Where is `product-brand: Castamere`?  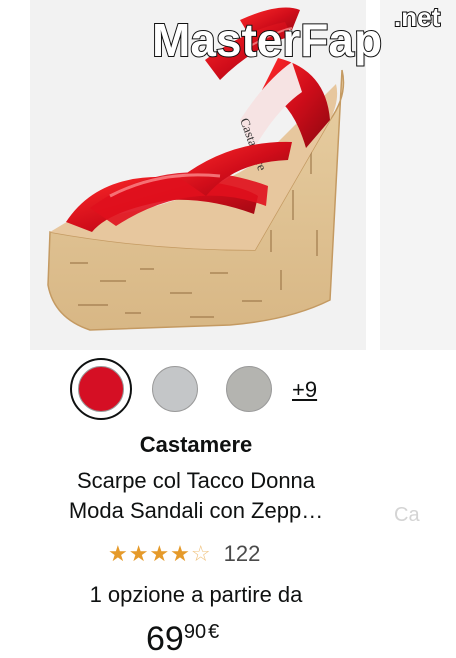 product-brand: Castamere is located at coordinates (196, 444).